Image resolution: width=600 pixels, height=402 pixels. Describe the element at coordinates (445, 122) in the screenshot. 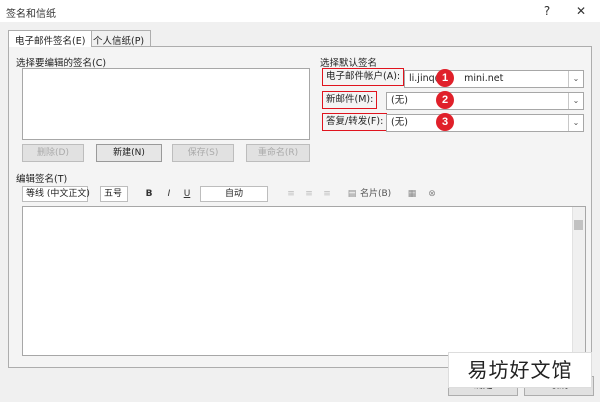

I see `annotation-badge-3: 3` at that location.